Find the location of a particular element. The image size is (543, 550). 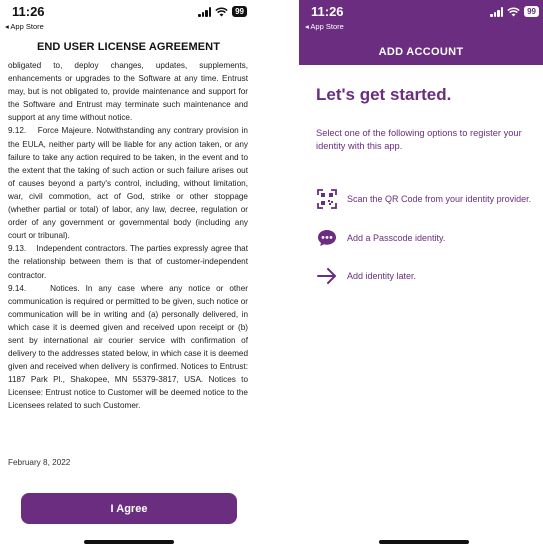

page-title: END USER LICENSE AGREEMENT is located at coordinates (128, 47).